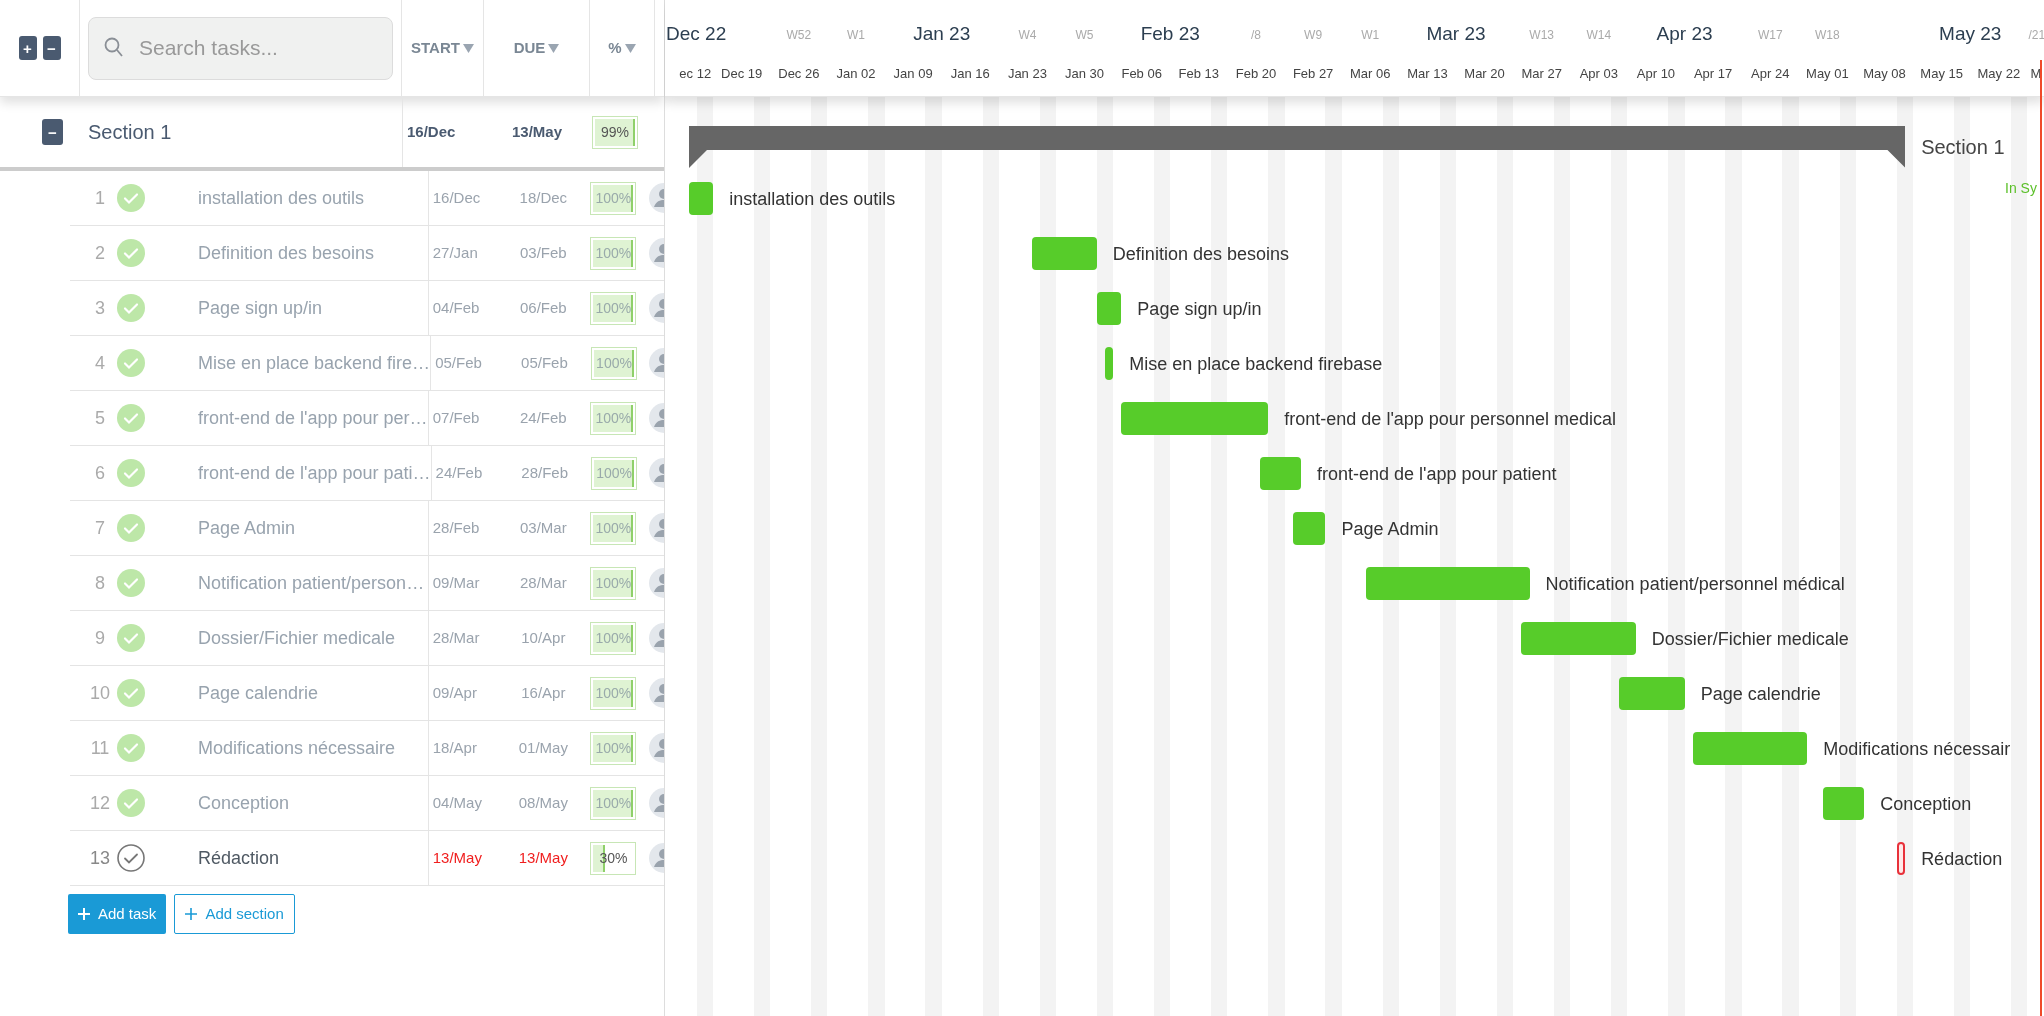 This screenshot has height=1016, width=2044. Describe the element at coordinates (458, 362) in the screenshot. I see `start-date: 05/Feb` at that location.